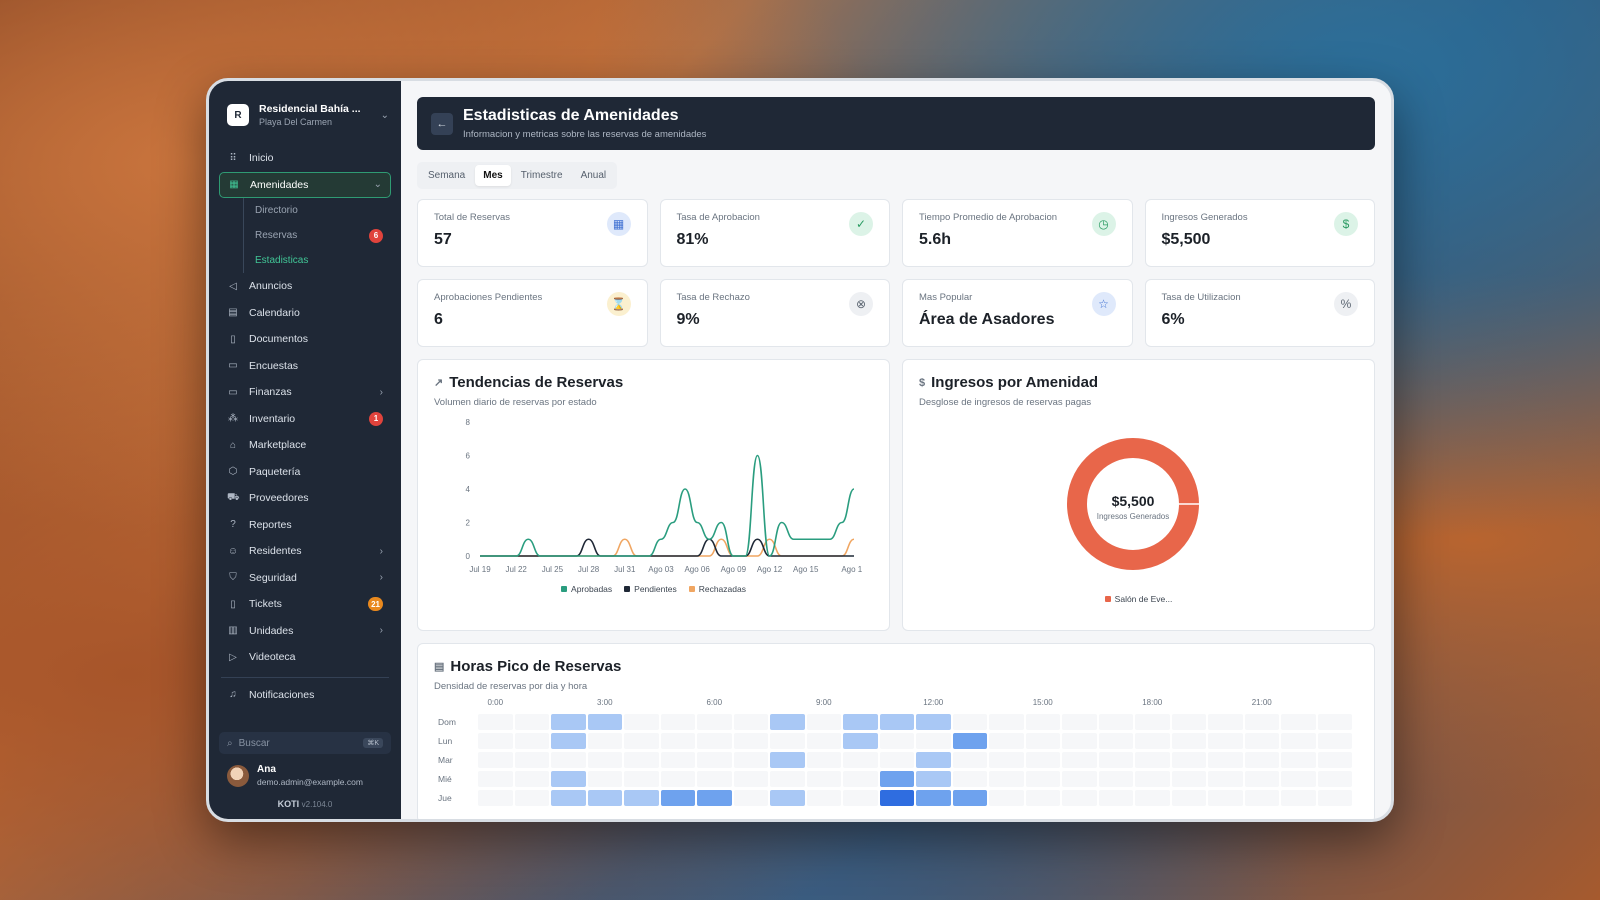 Image resolution: width=1600 pixels, height=900 pixels. Describe the element at coordinates (446, 175) in the screenshot. I see `tab-semana: Semana` at that location.